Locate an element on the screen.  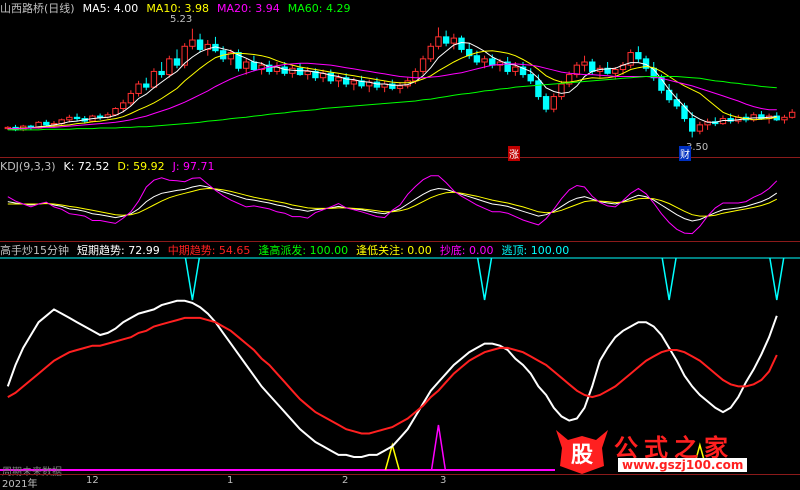
buy-low-value: 逢低关注: 0.00 is located at coordinates (394, 250).